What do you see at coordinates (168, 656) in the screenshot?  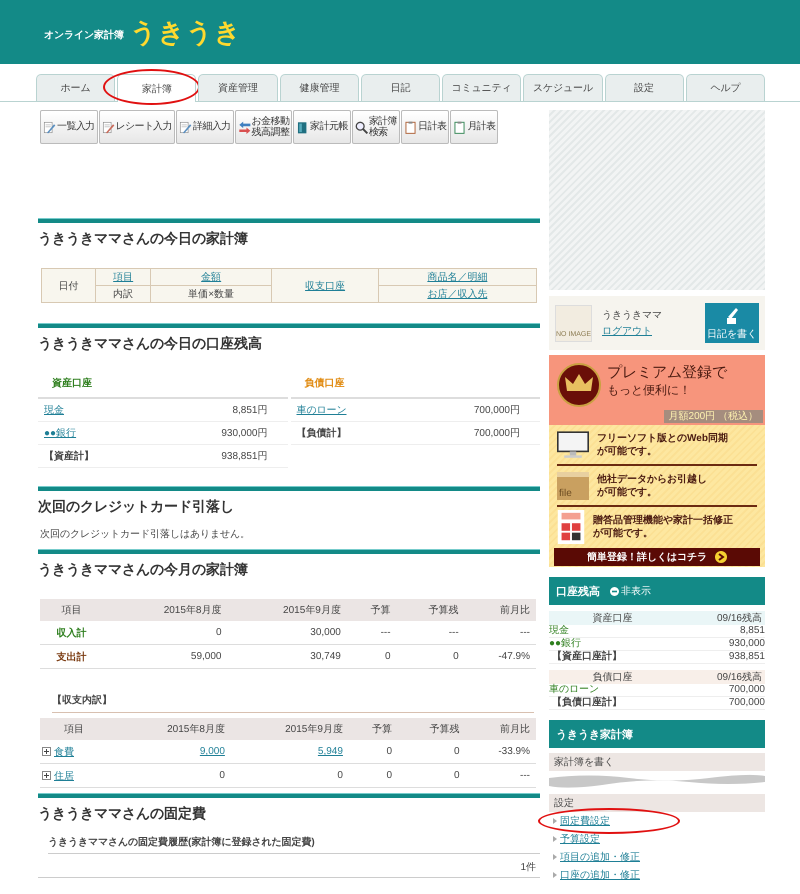 I see `table-cell: 59,000` at bounding box center [168, 656].